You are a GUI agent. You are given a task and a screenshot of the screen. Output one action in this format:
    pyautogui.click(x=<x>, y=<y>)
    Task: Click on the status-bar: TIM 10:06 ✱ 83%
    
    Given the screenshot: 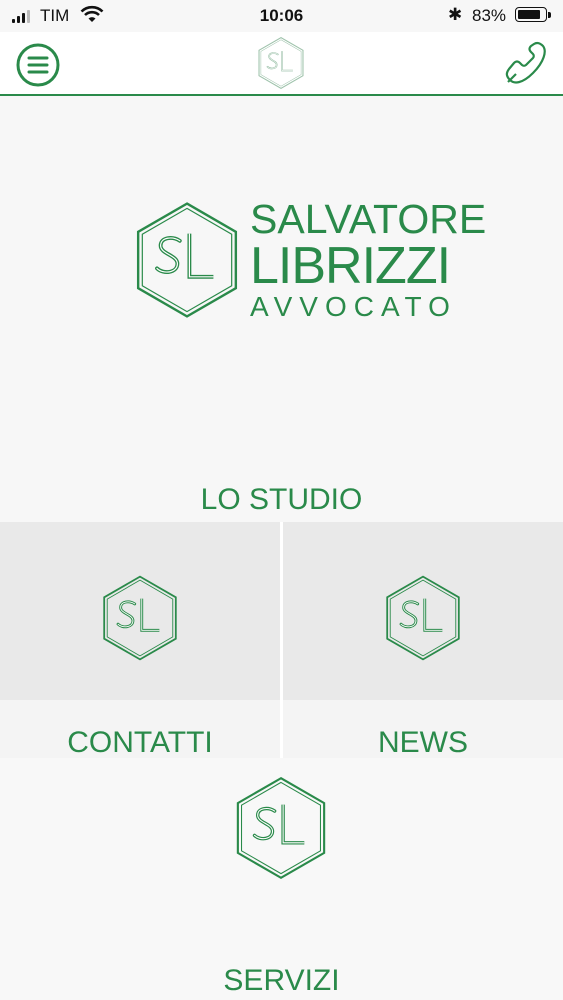 What is the action you would take?
    pyautogui.click(x=281, y=16)
    